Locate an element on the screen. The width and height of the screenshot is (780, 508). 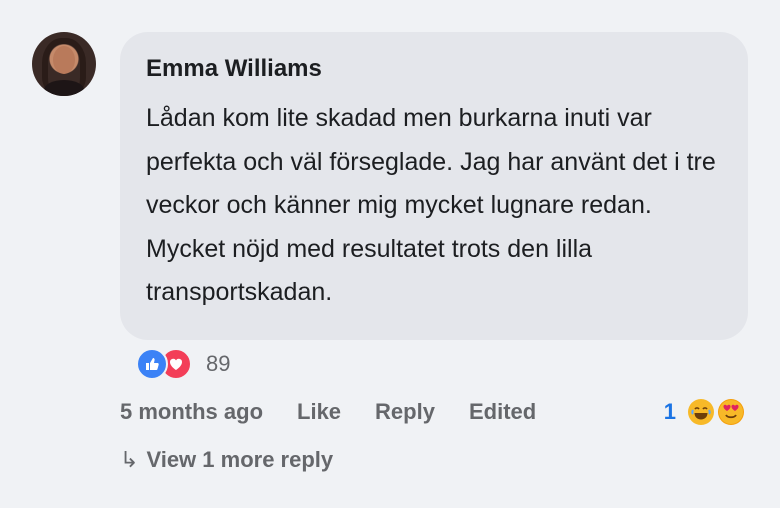
reaction-count: 89 is located at coordinates (218, 363).